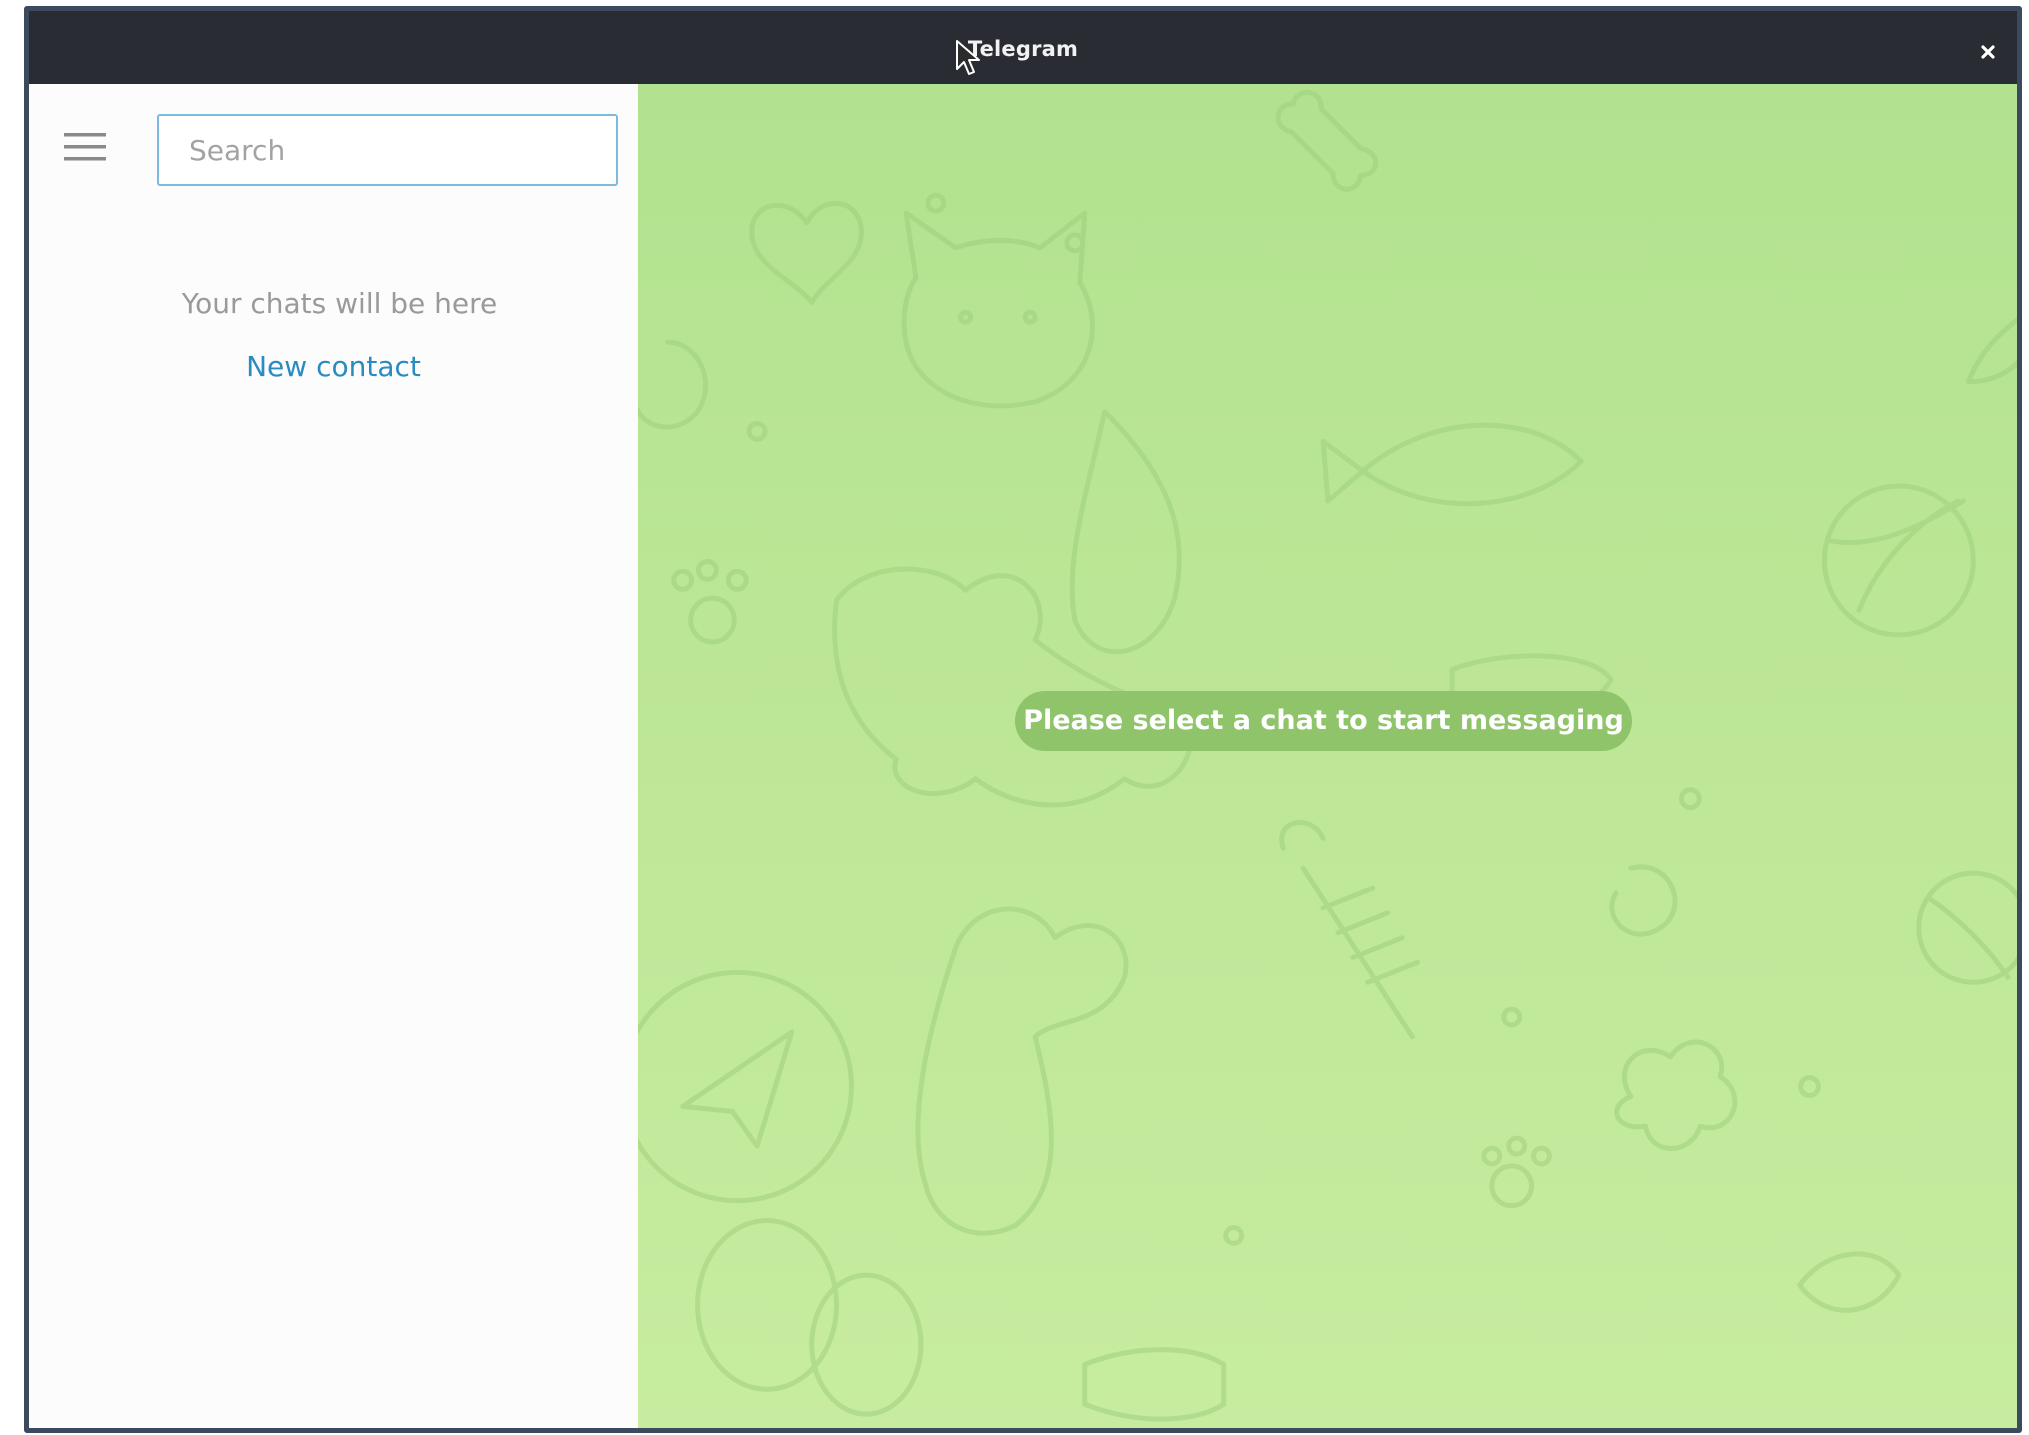 Image resolution: width=2029 pixels, height=1435 pixels. What do you see at coordinates (968, 57) in the screenshot?
I see `mouse-pointer-icon` at bounding box center [968, 57].